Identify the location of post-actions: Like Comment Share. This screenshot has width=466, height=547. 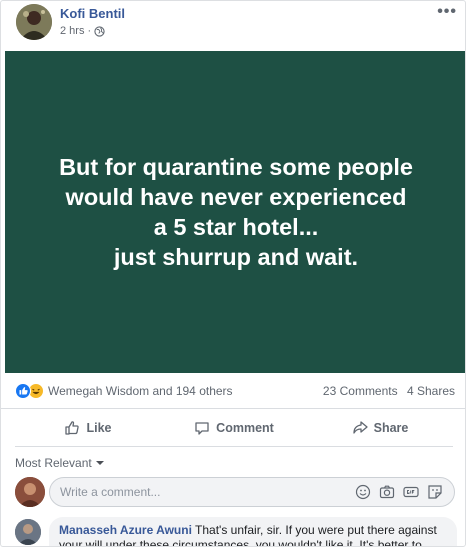
(234, 428).